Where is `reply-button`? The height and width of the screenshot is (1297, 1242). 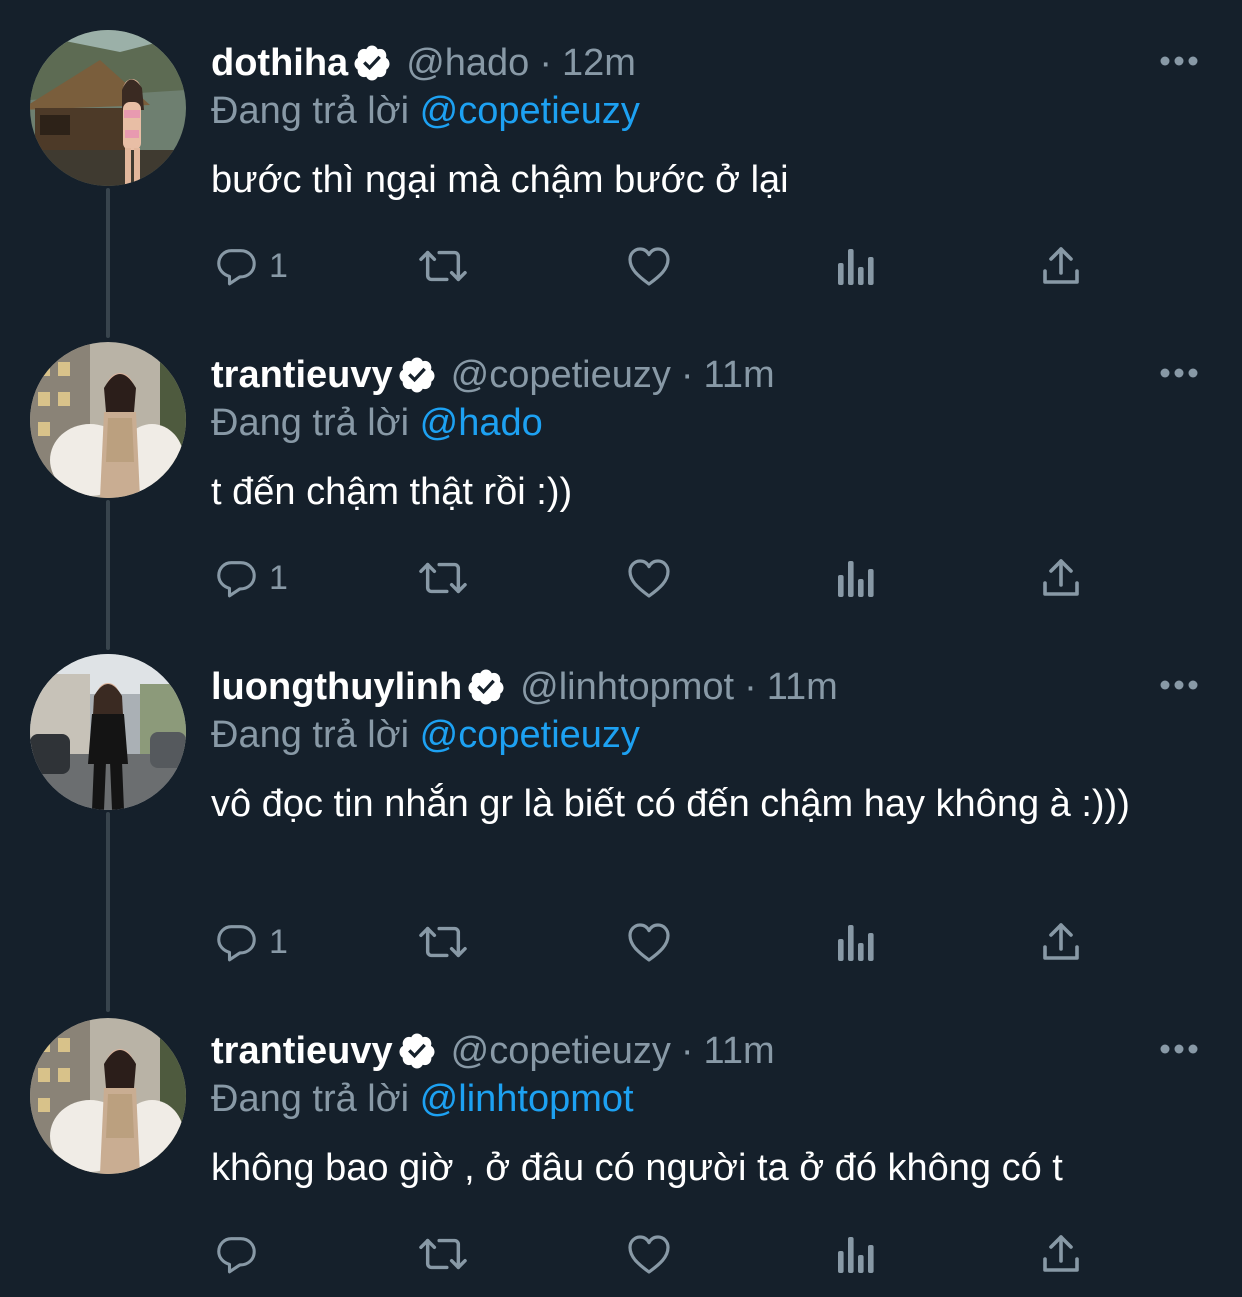 reply-button is located at coordinates (241, 1254).